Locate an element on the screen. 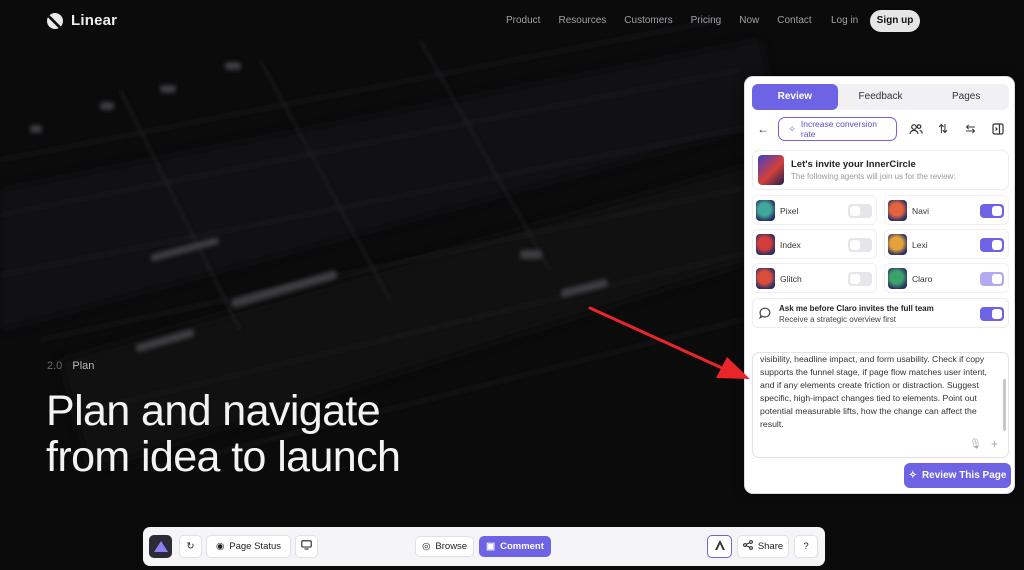 The image size is (1024, 570). comment-icon: ▣ is located at coordinates (491, 546).